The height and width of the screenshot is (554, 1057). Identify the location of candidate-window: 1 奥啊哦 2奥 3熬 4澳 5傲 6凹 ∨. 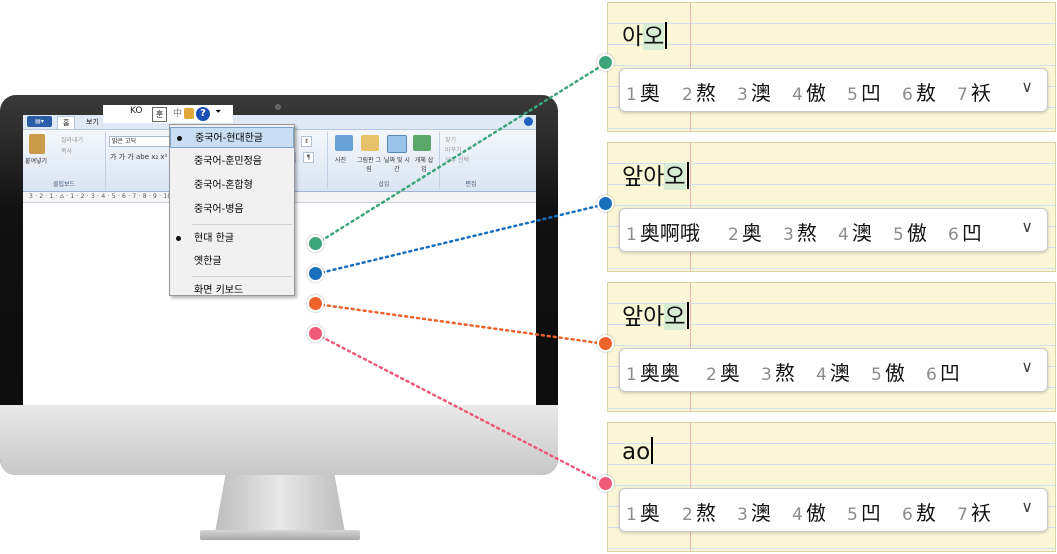
(833, 230).